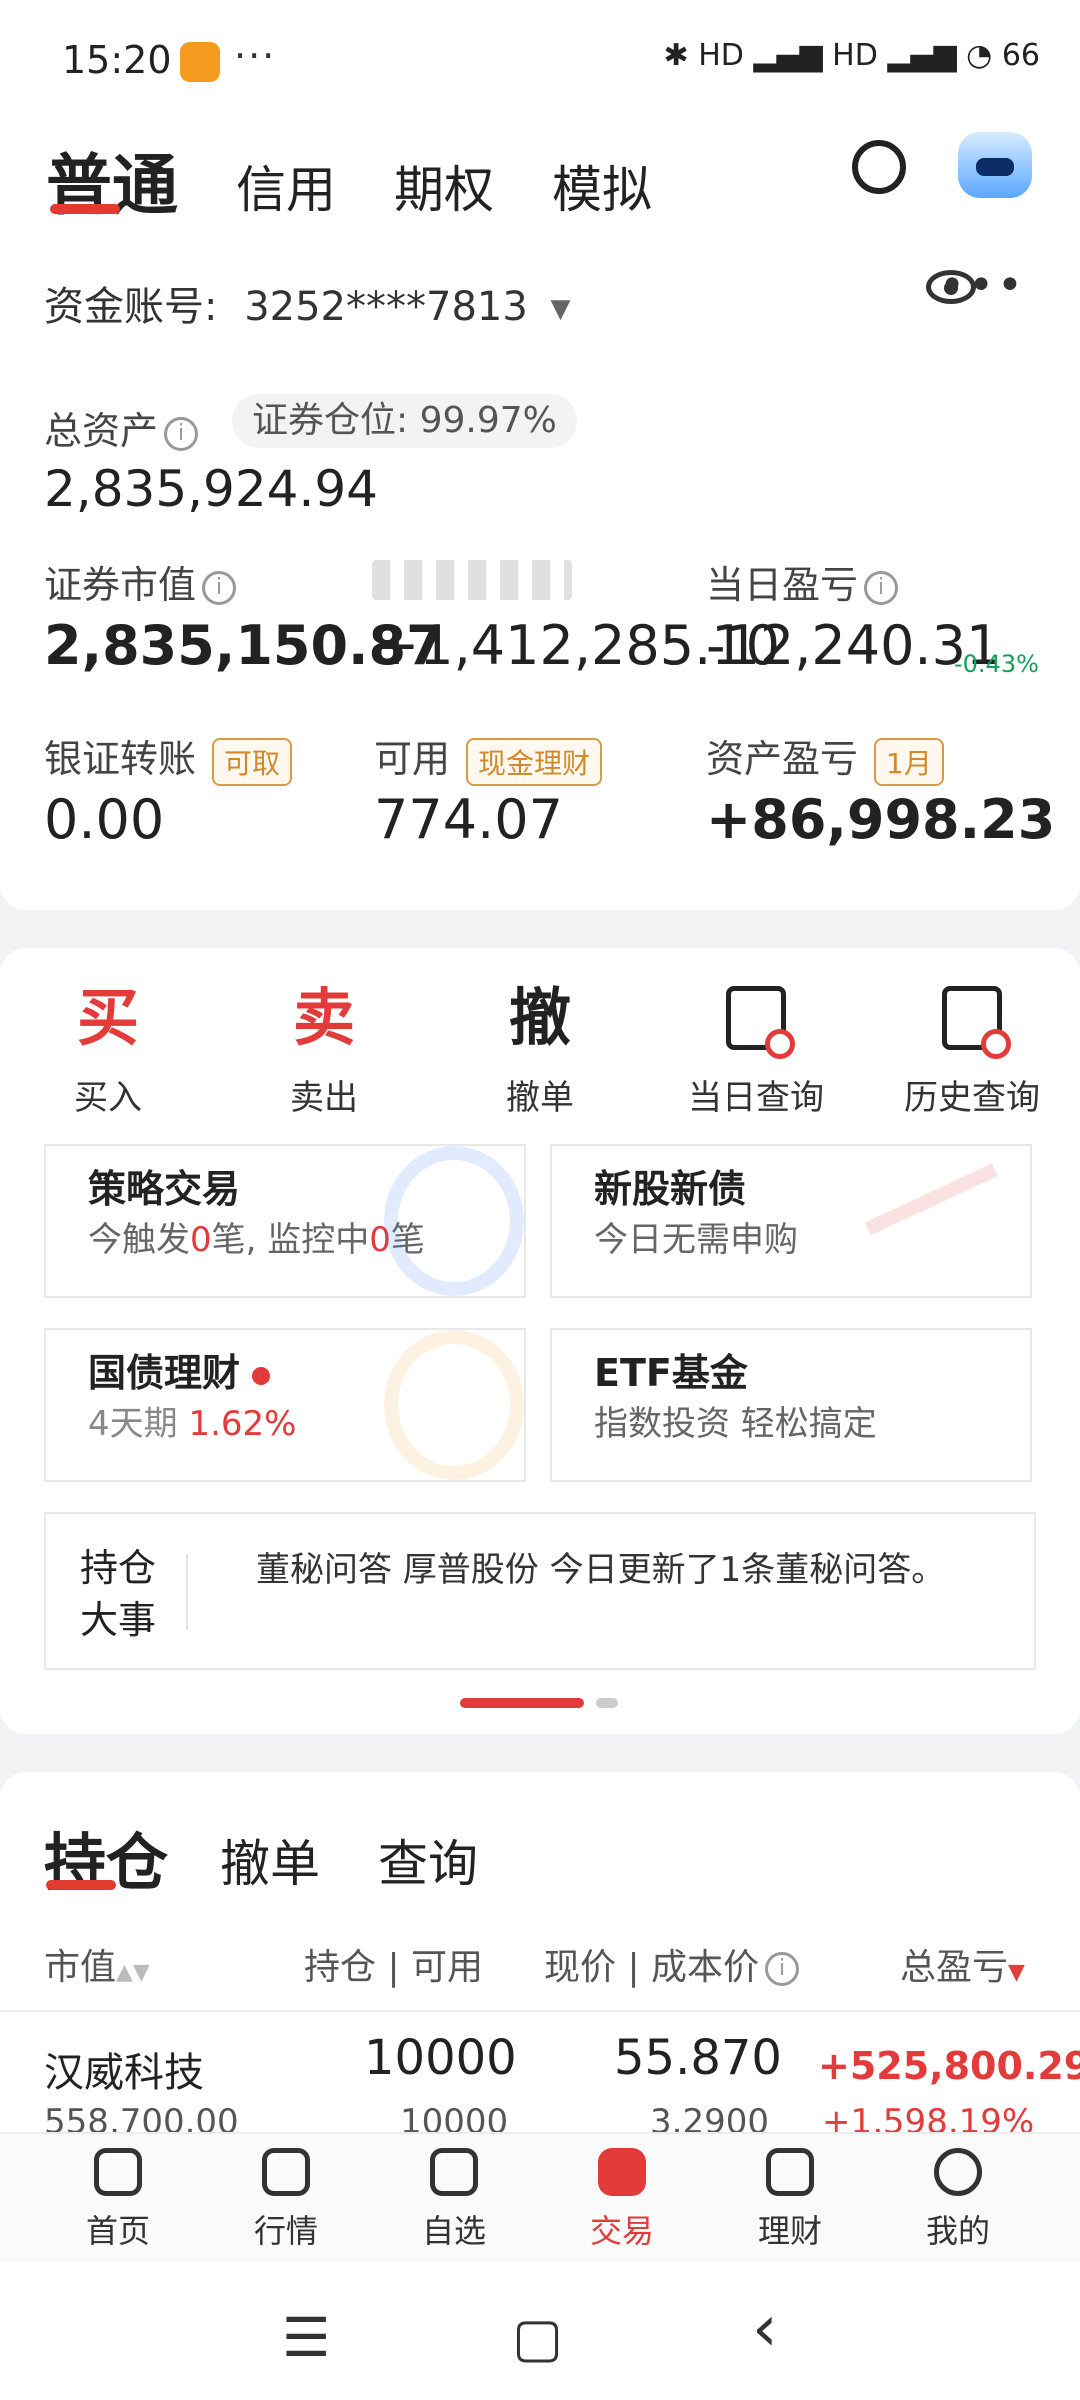 This screenshot has height=2400, width=1080. I want to click on treasury-tile: 国债理财 4天期 1.62%, so click(285, 1405).